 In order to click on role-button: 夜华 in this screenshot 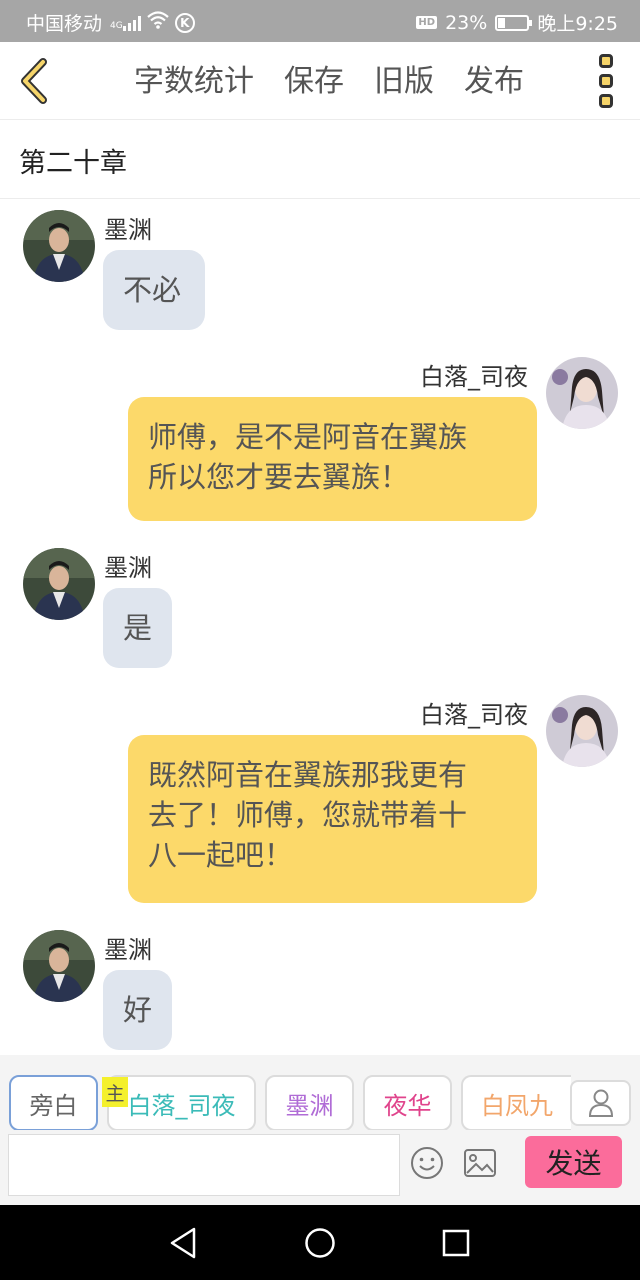, I will do `click(407, 1103)`.